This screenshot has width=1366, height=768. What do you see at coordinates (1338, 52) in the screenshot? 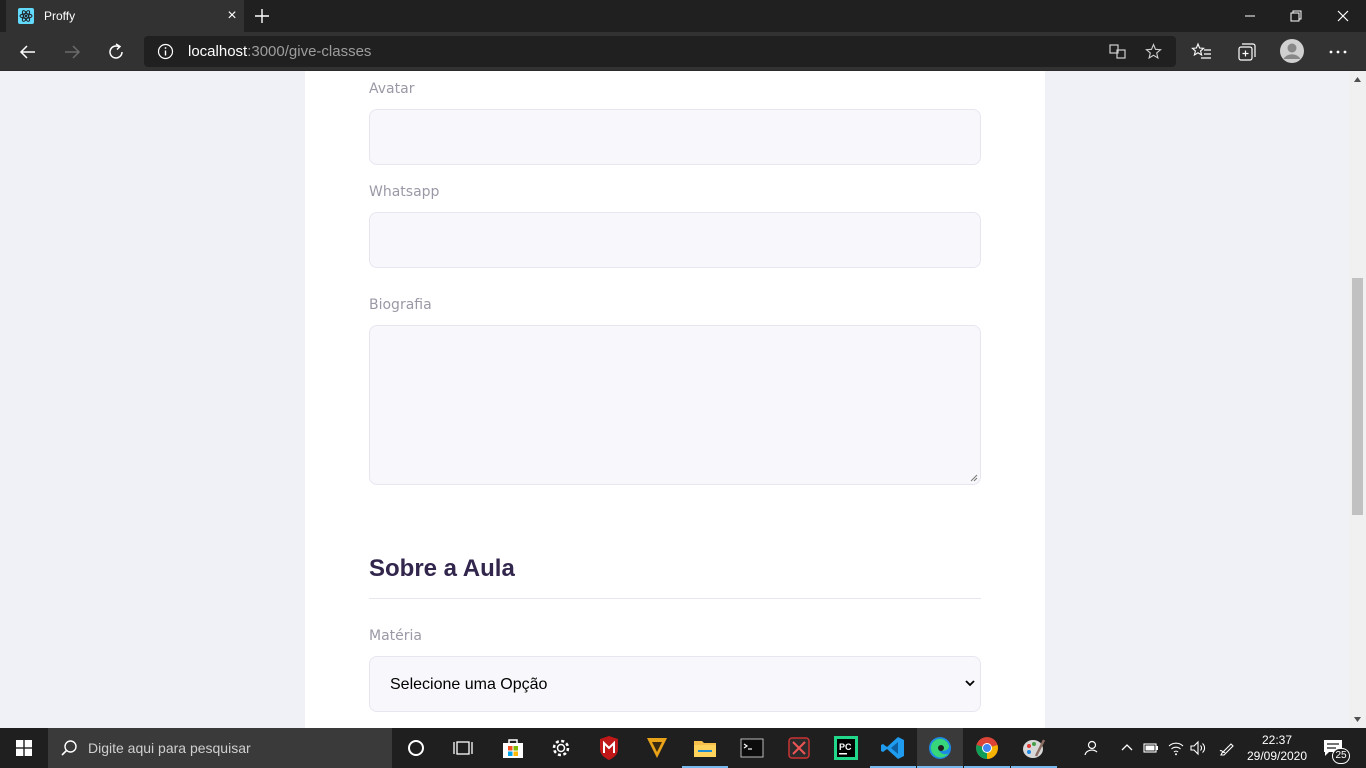
I see `more-options-icon` at bounding box center [1338, 52].